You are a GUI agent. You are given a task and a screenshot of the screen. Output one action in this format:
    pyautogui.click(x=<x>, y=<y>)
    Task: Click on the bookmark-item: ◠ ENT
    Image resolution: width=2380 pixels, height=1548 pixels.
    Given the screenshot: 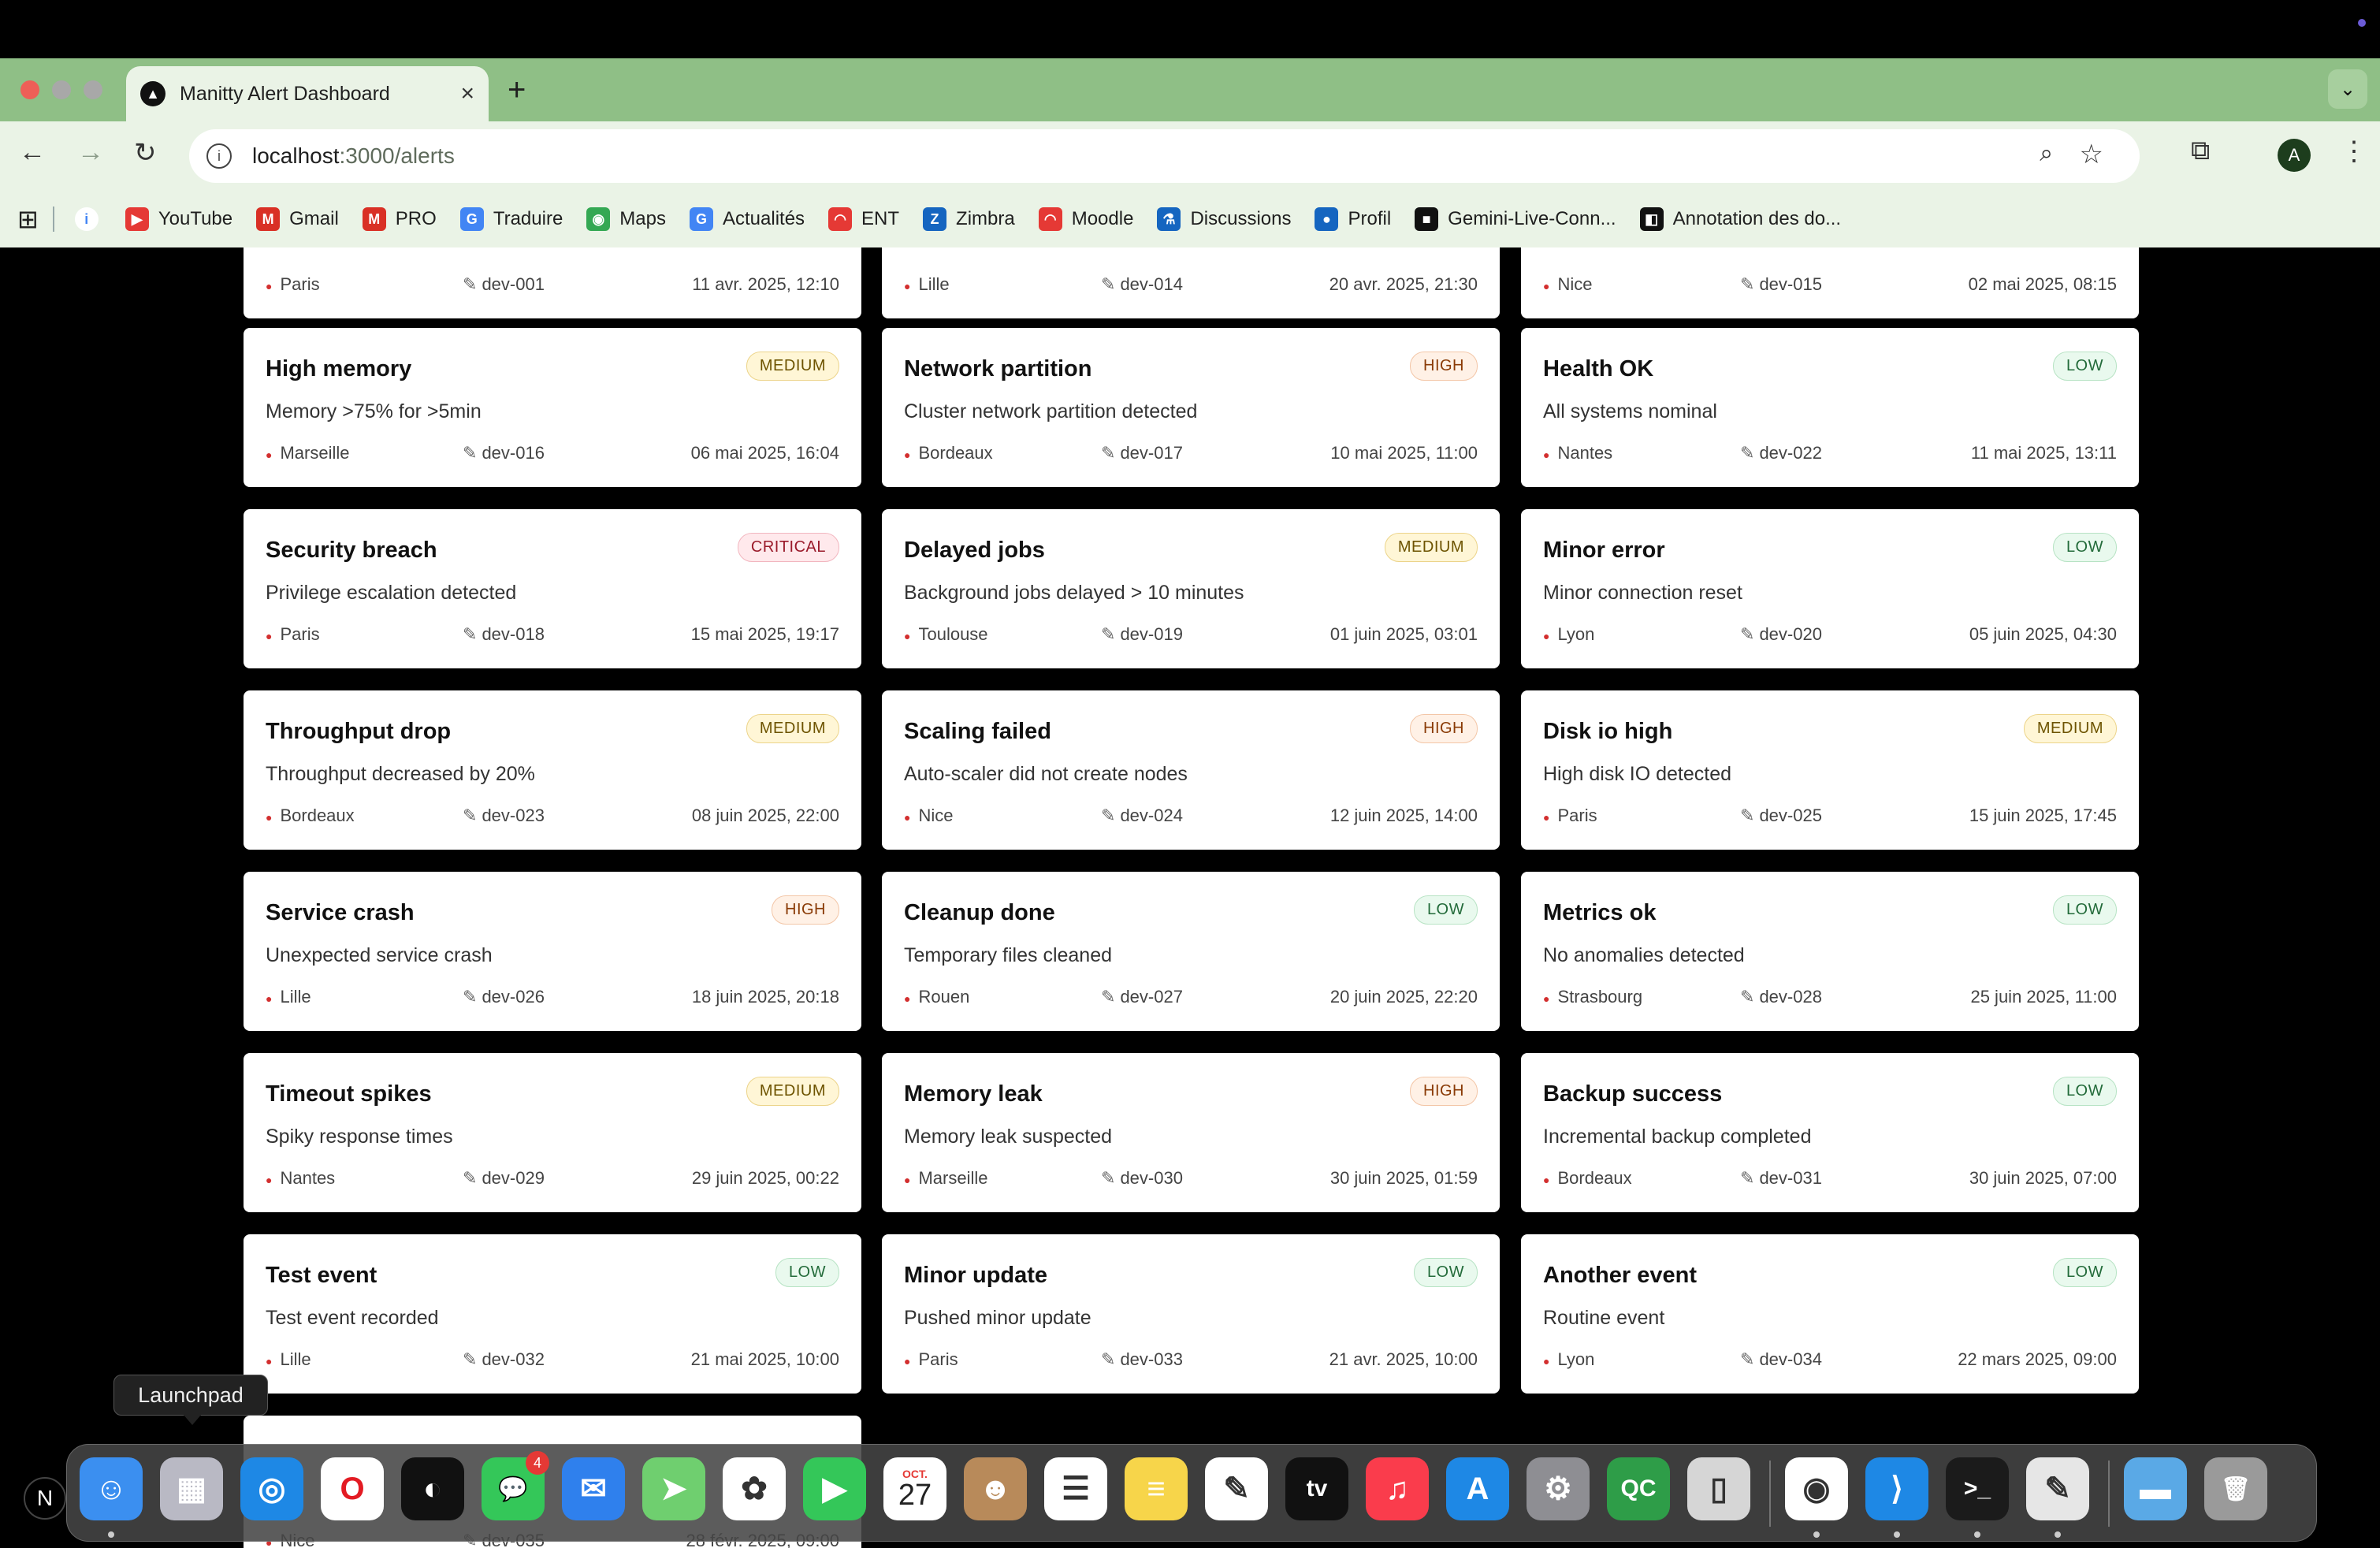 What is the action you would take?
    pyautogui.click(x=863, y=219)
    